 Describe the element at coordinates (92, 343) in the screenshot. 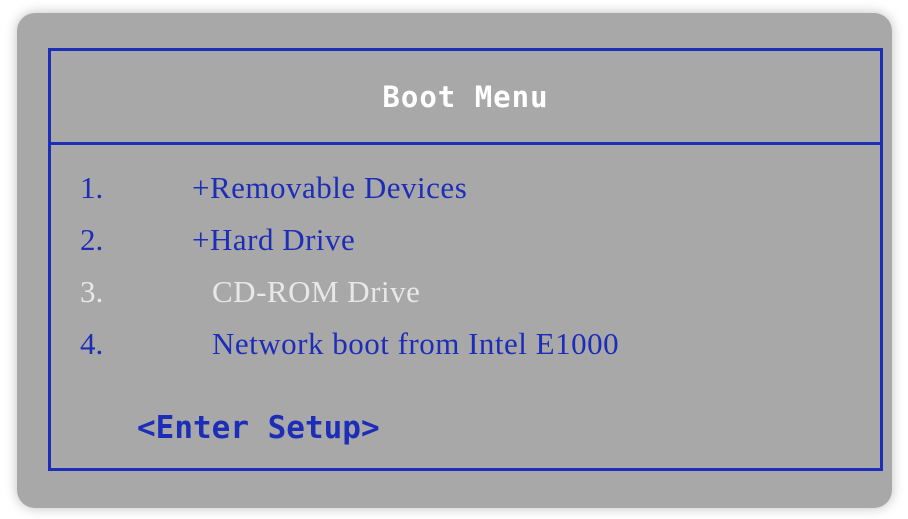

I see `boot-item-number: 4.` at that location.